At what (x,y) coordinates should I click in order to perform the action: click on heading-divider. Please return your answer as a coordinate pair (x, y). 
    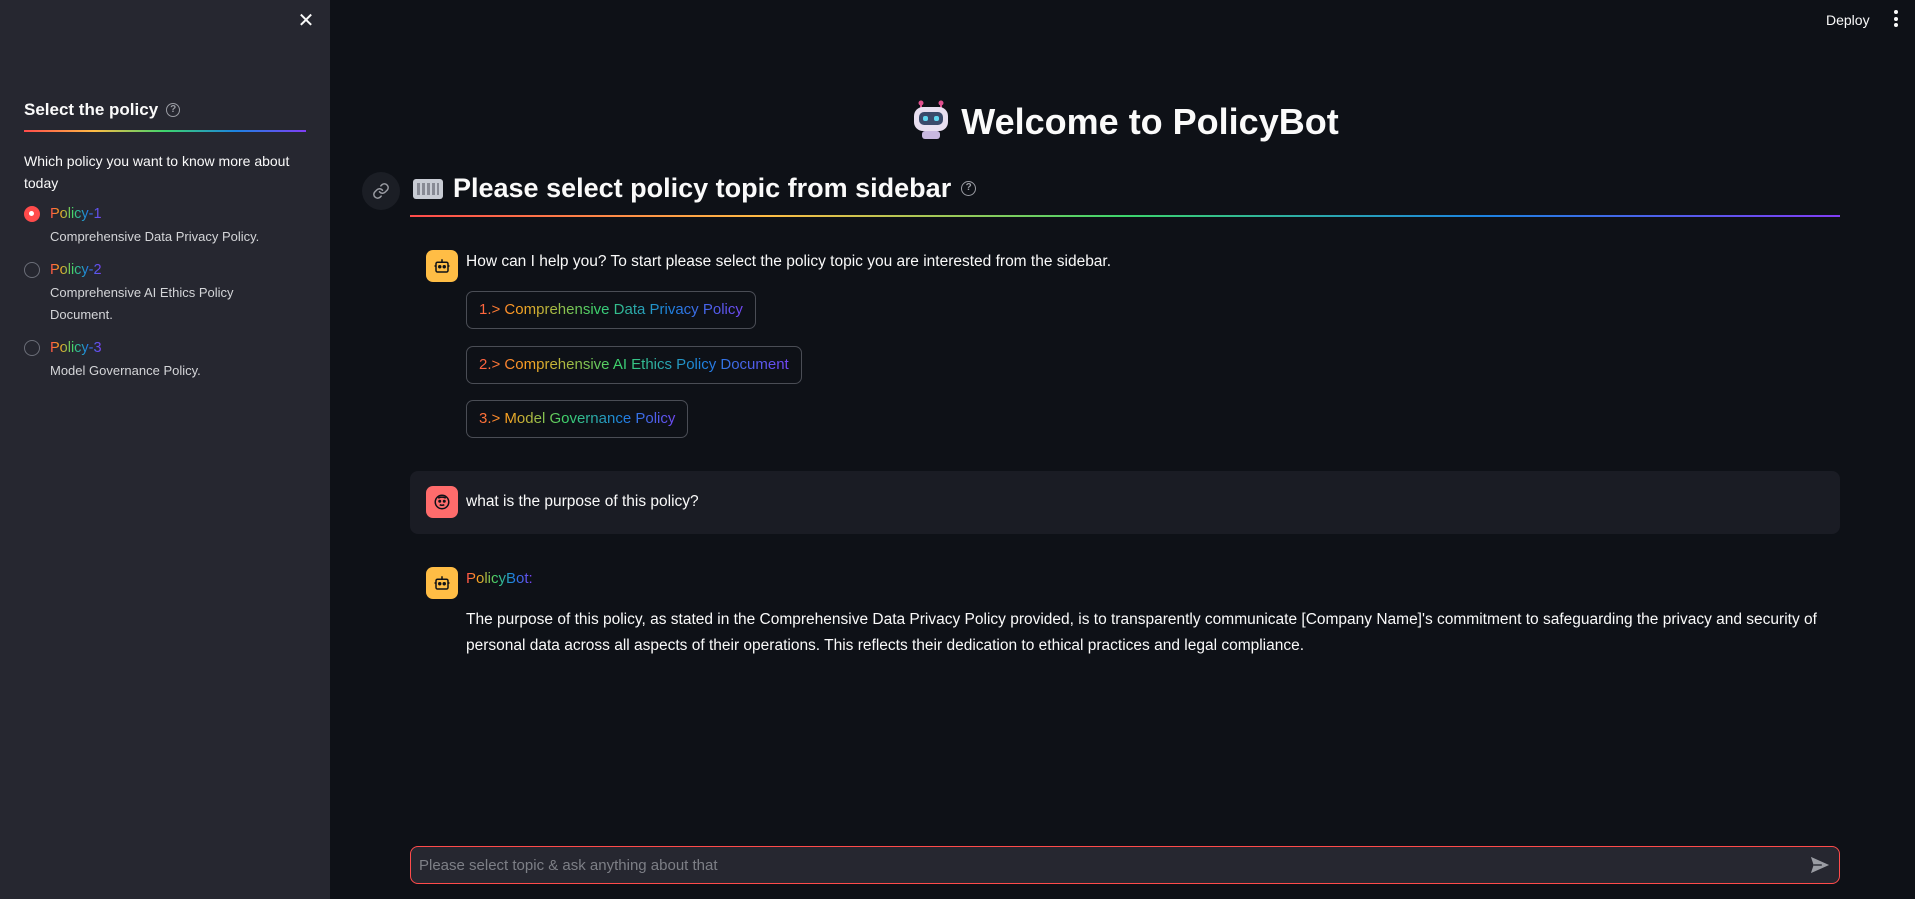
    Looking at the image, I should click on (1125, 216).